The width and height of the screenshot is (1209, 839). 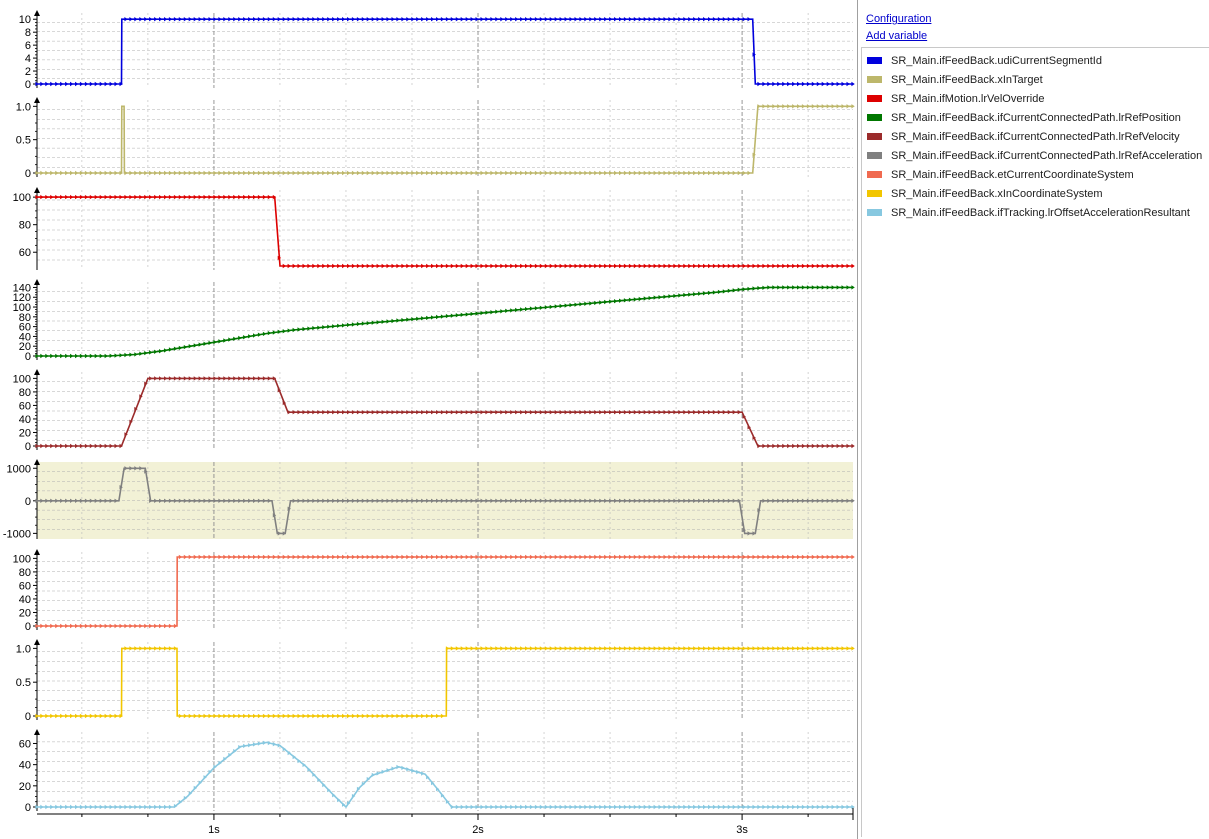 What do you see at coordinates (214, 830) in the screenshot?
I see `x-tick-label: 1s` at bounding box center [214, 830].